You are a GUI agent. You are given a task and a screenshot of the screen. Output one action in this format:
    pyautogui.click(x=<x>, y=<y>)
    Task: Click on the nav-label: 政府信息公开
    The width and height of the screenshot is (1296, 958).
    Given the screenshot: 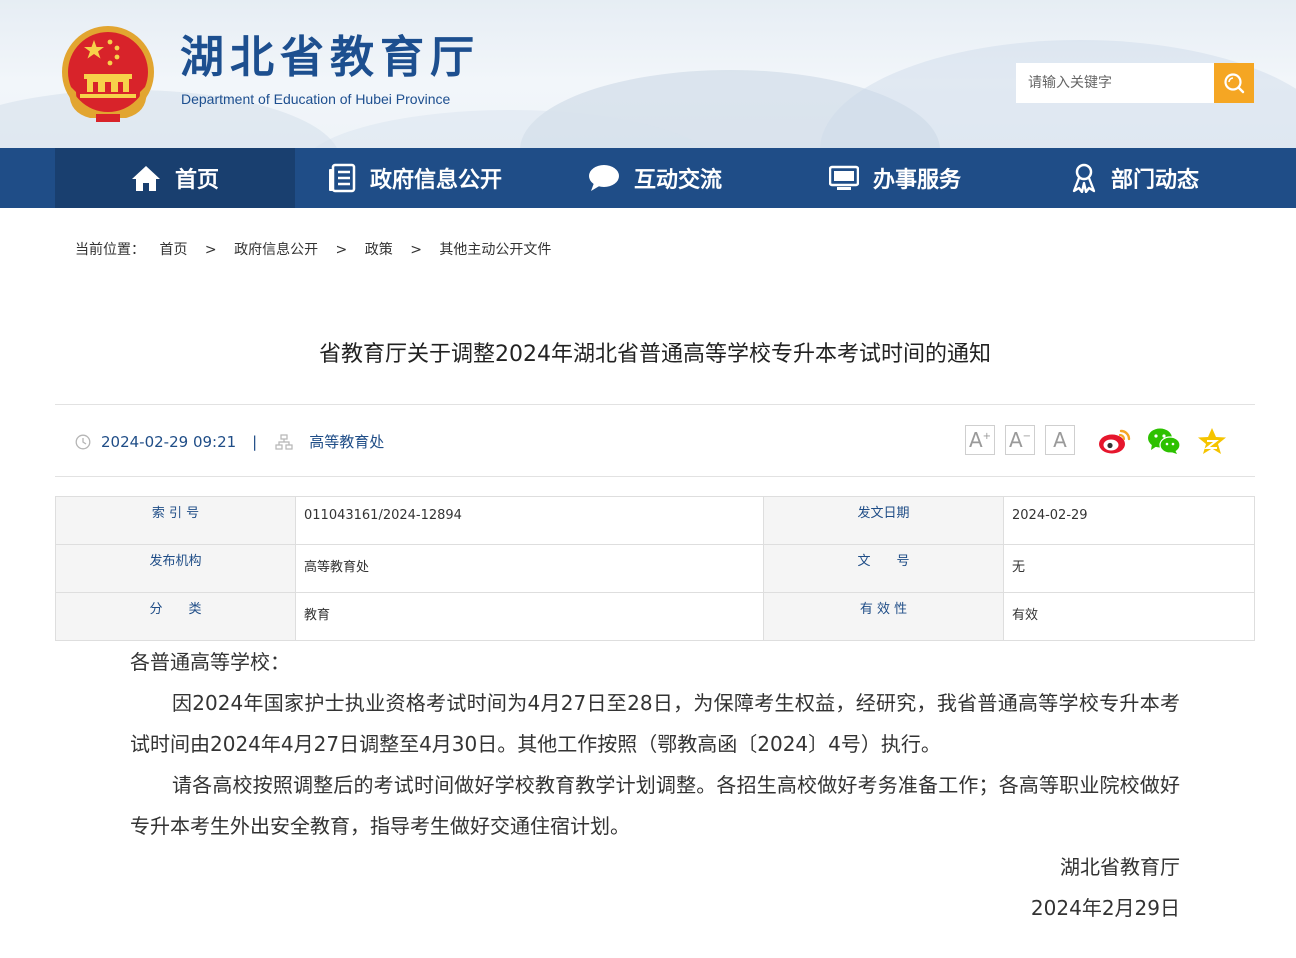 What is the action you would take?
    pyautogui.click(x=435, y=180)
    